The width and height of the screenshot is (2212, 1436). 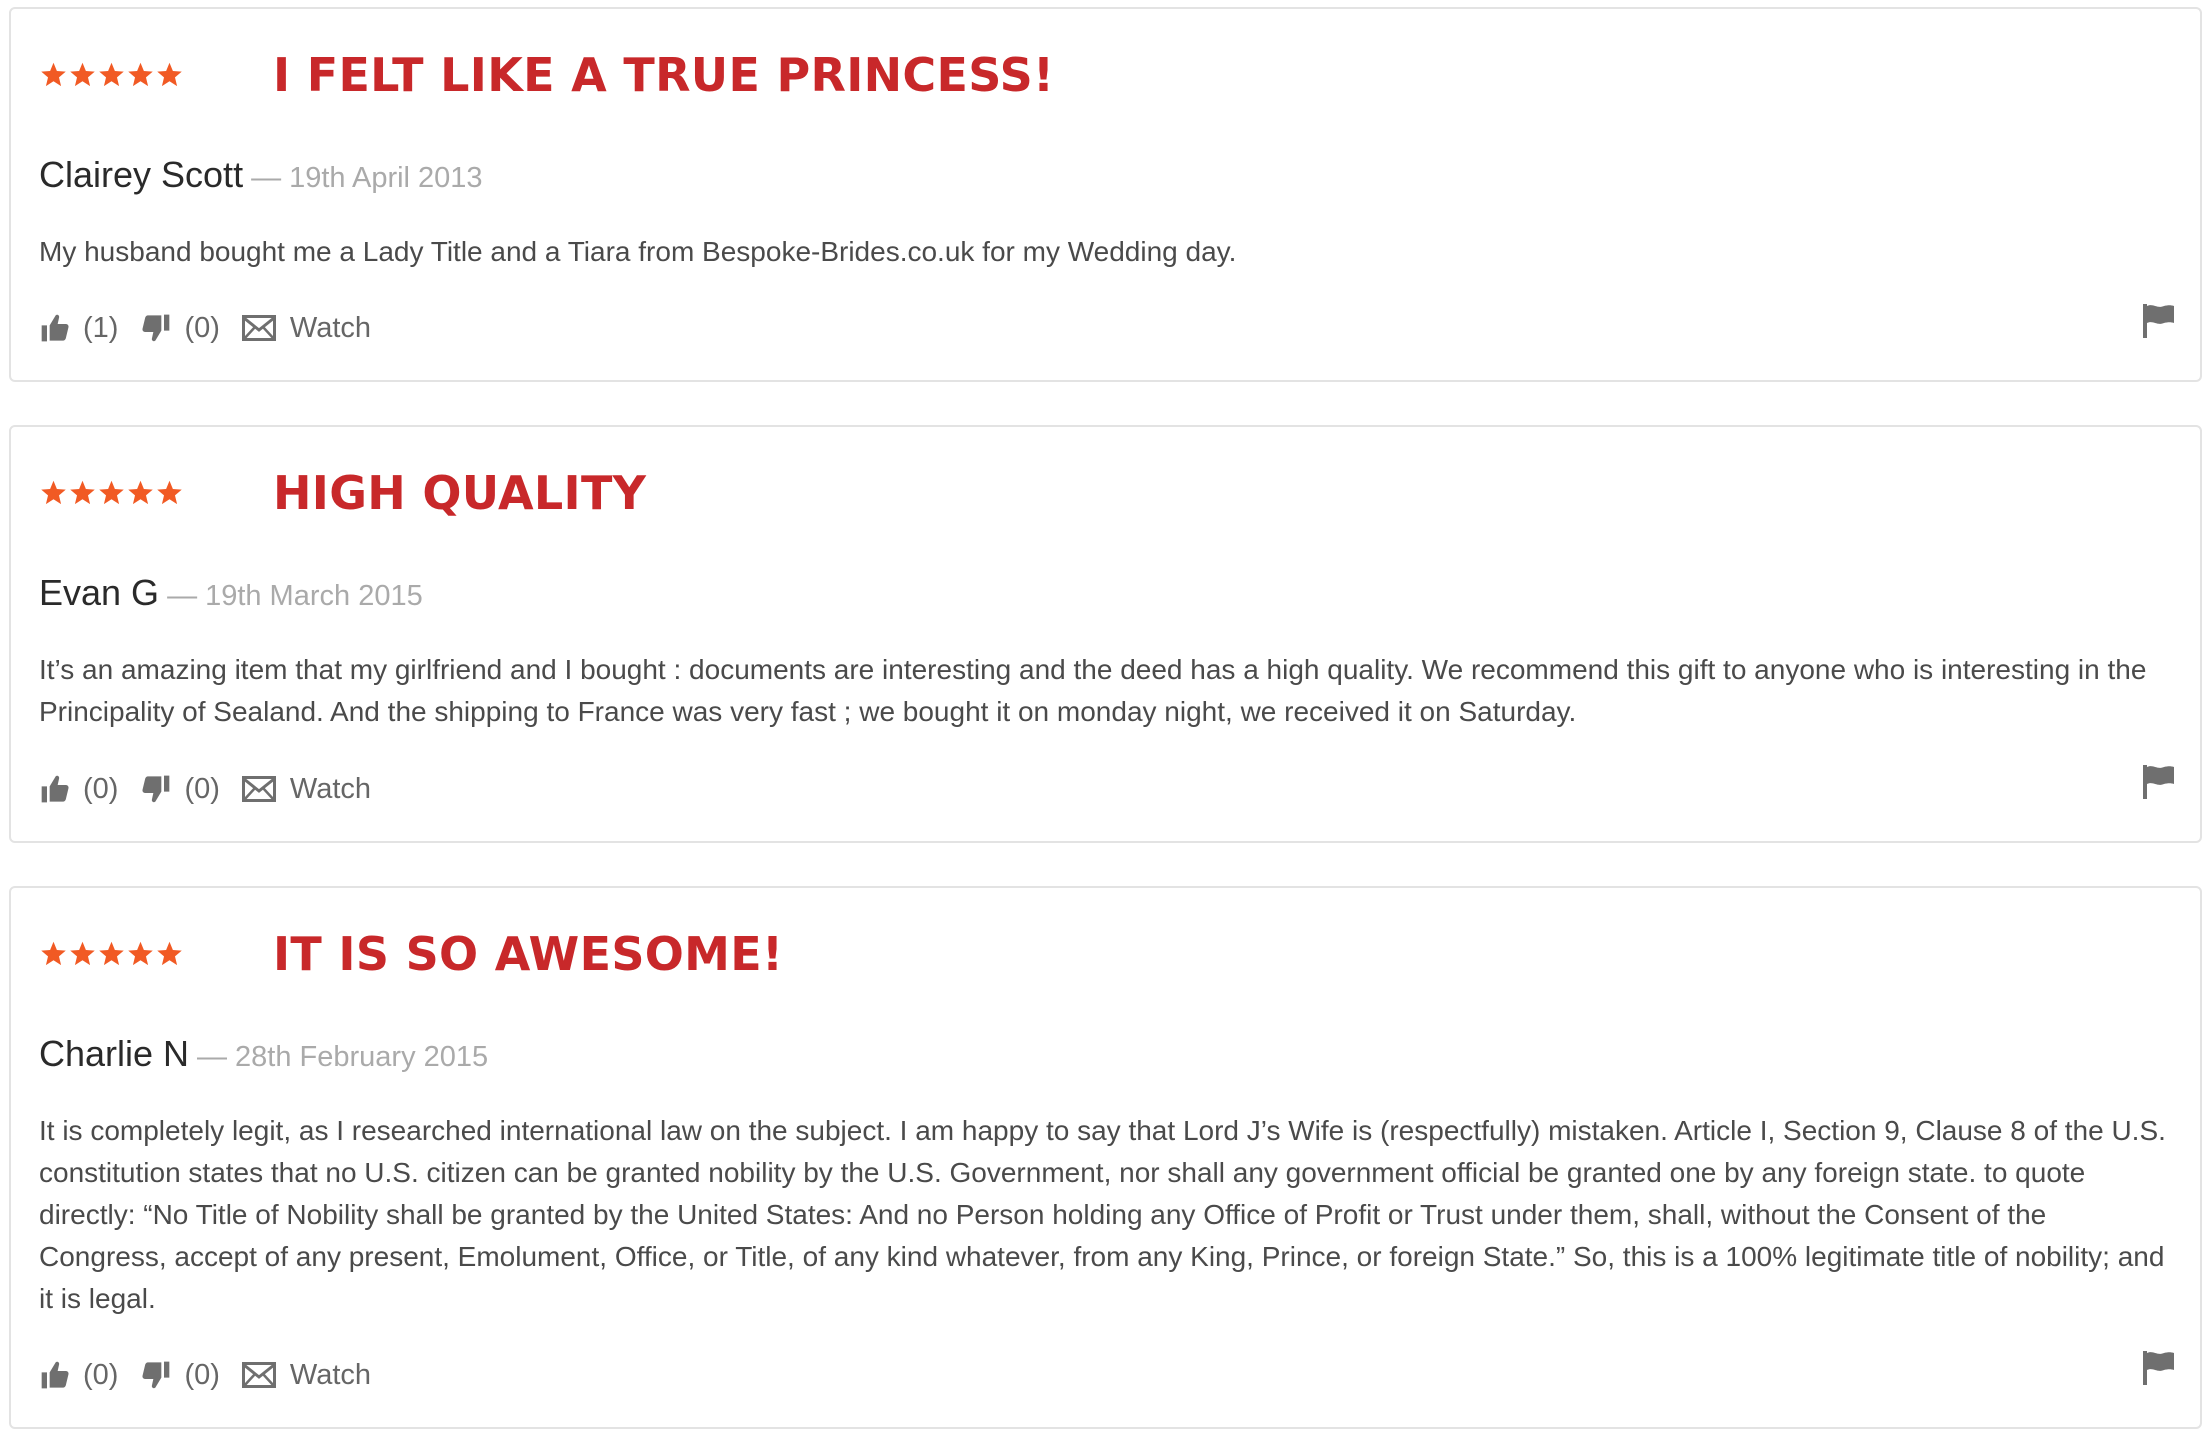 What do you see at coordinates (386, 178) in the screenshot?
I see `review-date: 19th April 2013` at bounding box center [386, 178].